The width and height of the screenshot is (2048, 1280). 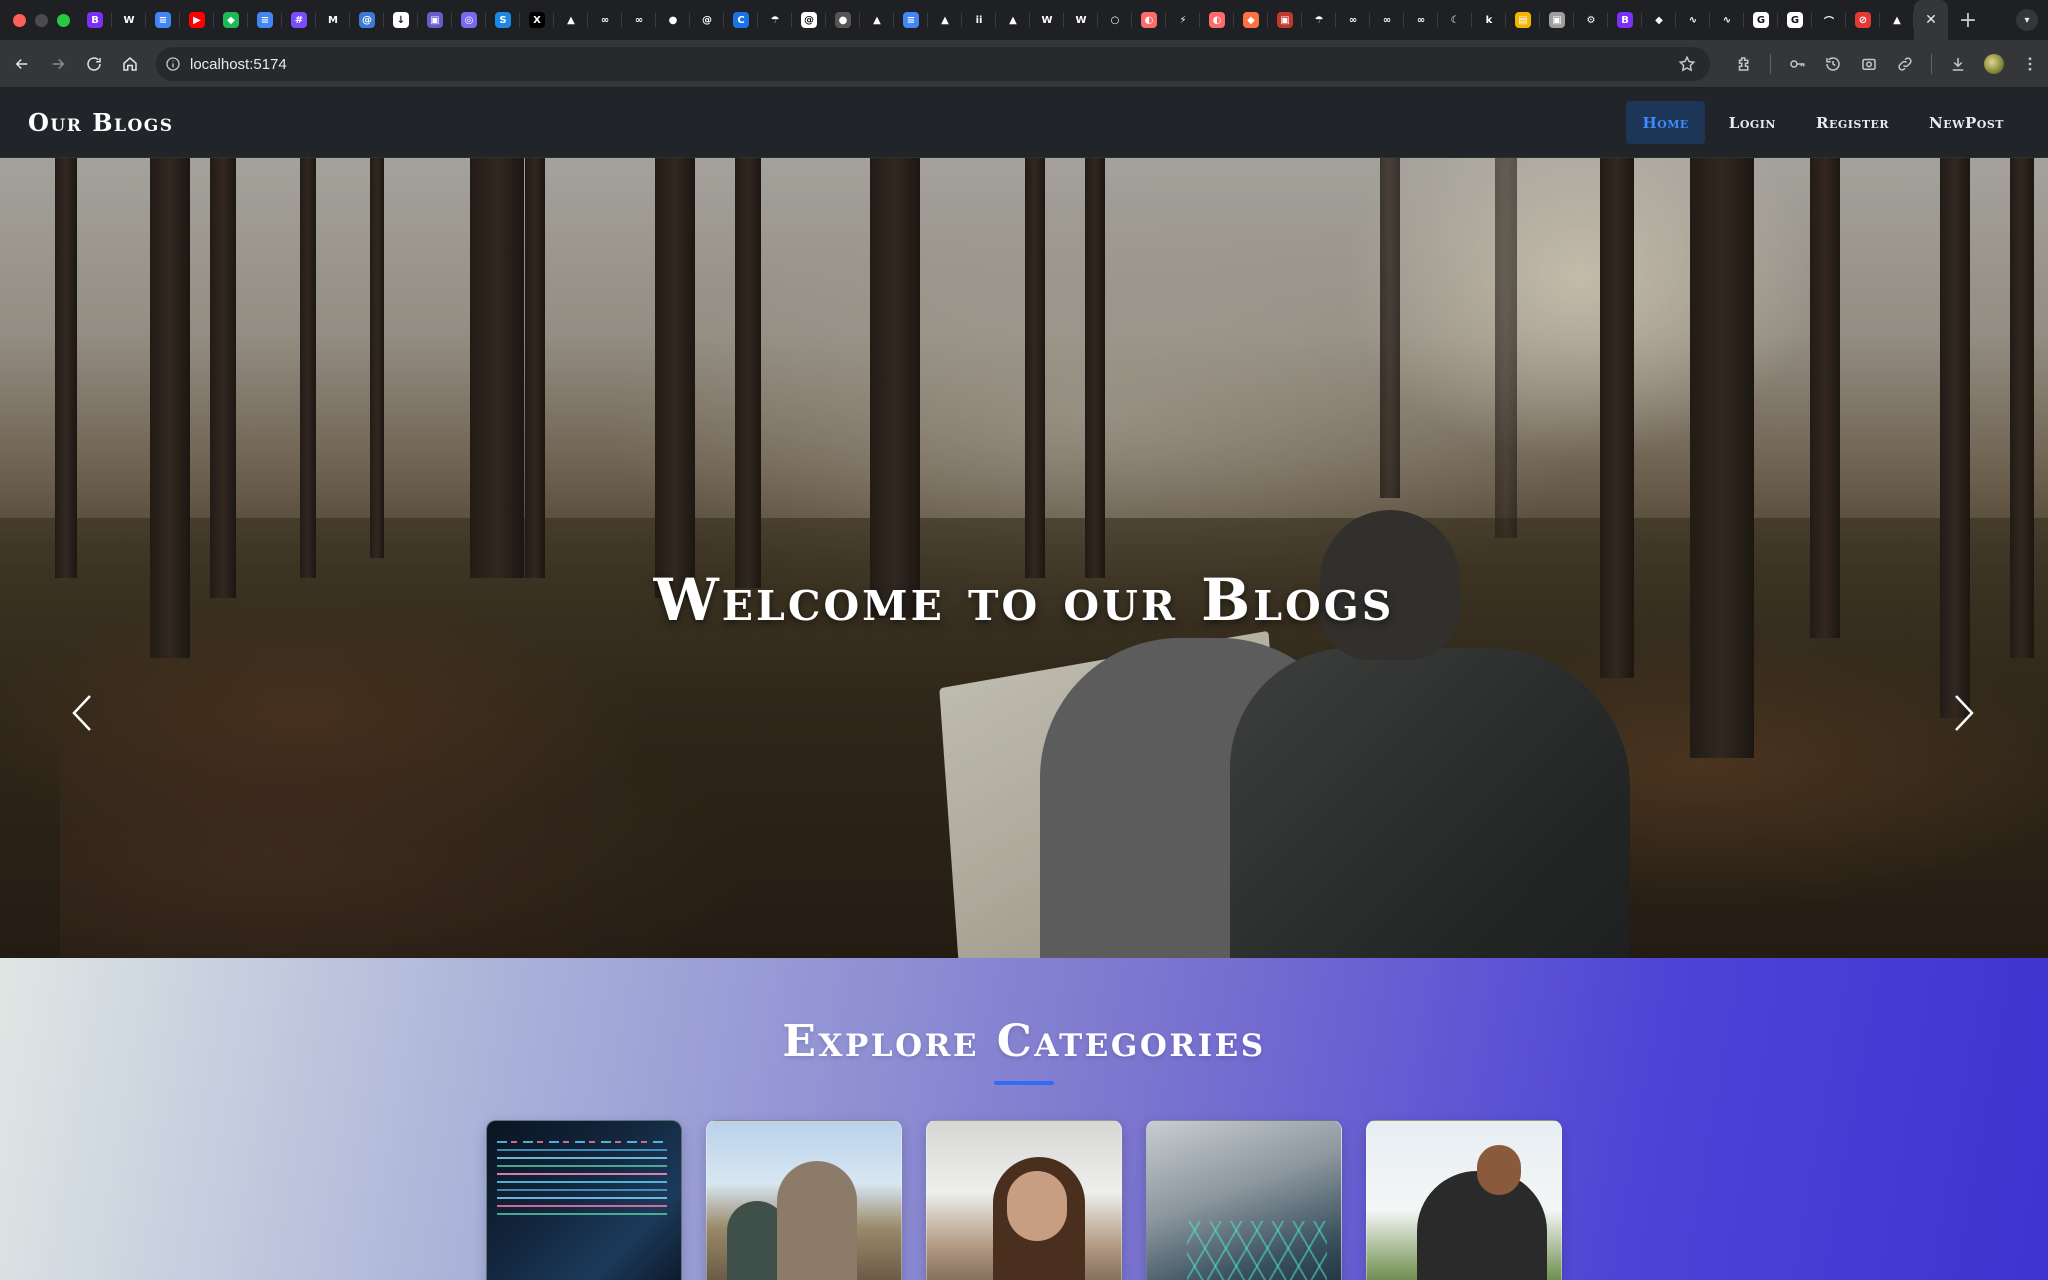 What do you see at coordinates (1869, 64) in the screenshot?
I see `screenshot-icon` at bounding box center [1869, 64].